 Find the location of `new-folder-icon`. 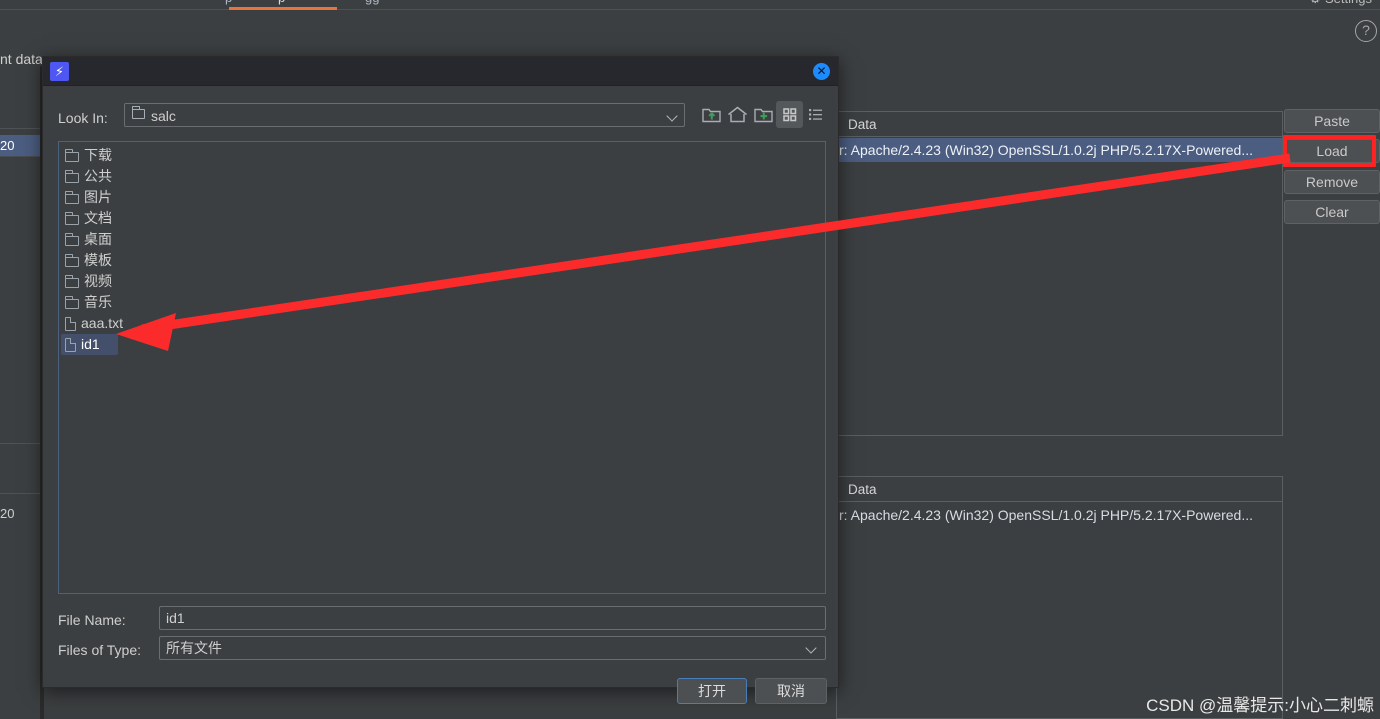

new-folder-icon is located at coordinates (763, 114).